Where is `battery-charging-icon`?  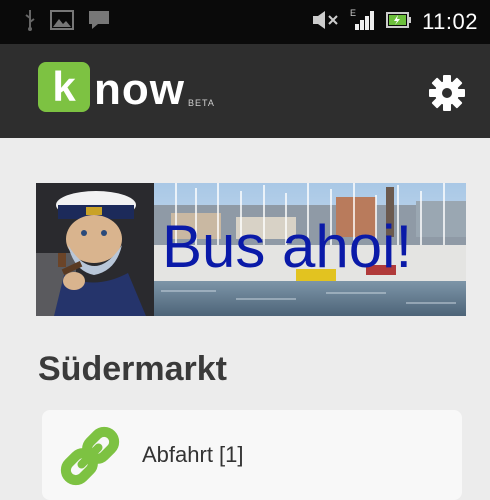 battery-charging-icon is located at coordinates (399, 22).